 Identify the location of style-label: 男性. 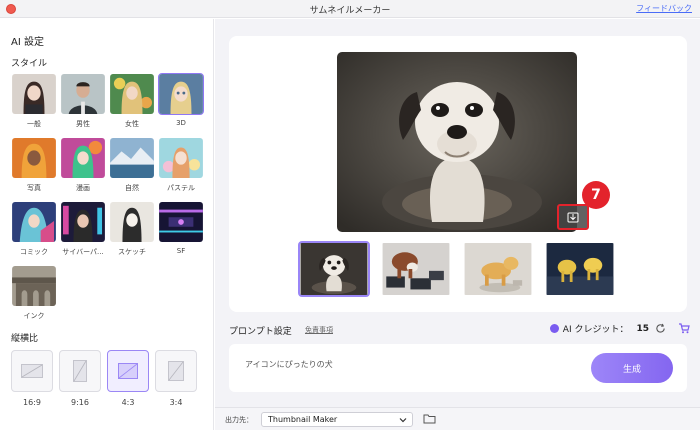
(83, 124).